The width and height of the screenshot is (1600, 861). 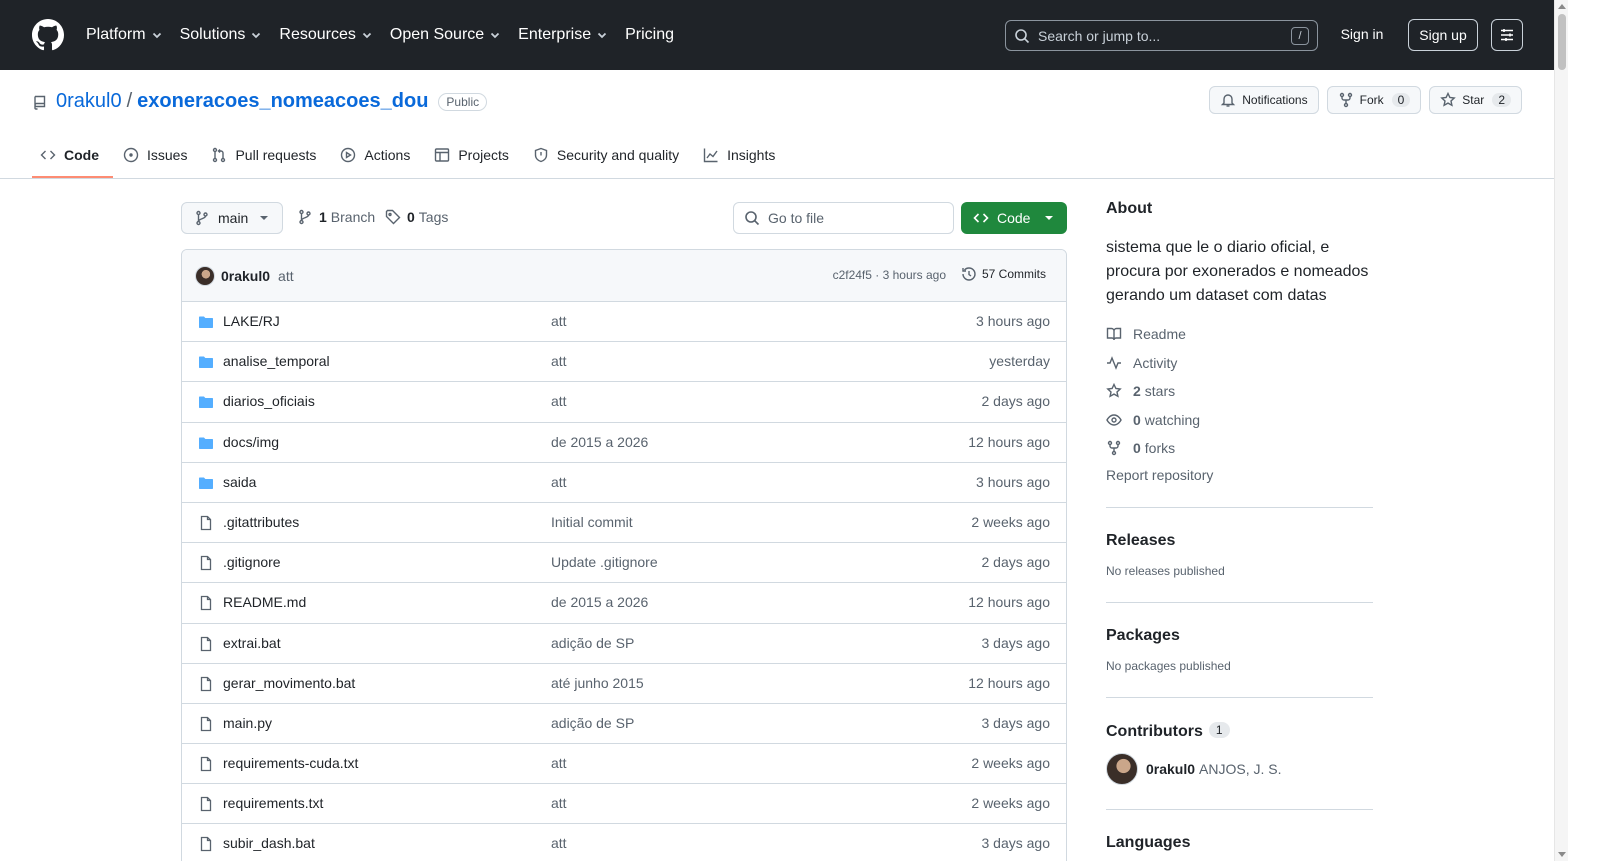 What do you see at coordinates (742, 155) in the screenshot?
I see `tab-insights: Insights` at bounding box center [742, 155].